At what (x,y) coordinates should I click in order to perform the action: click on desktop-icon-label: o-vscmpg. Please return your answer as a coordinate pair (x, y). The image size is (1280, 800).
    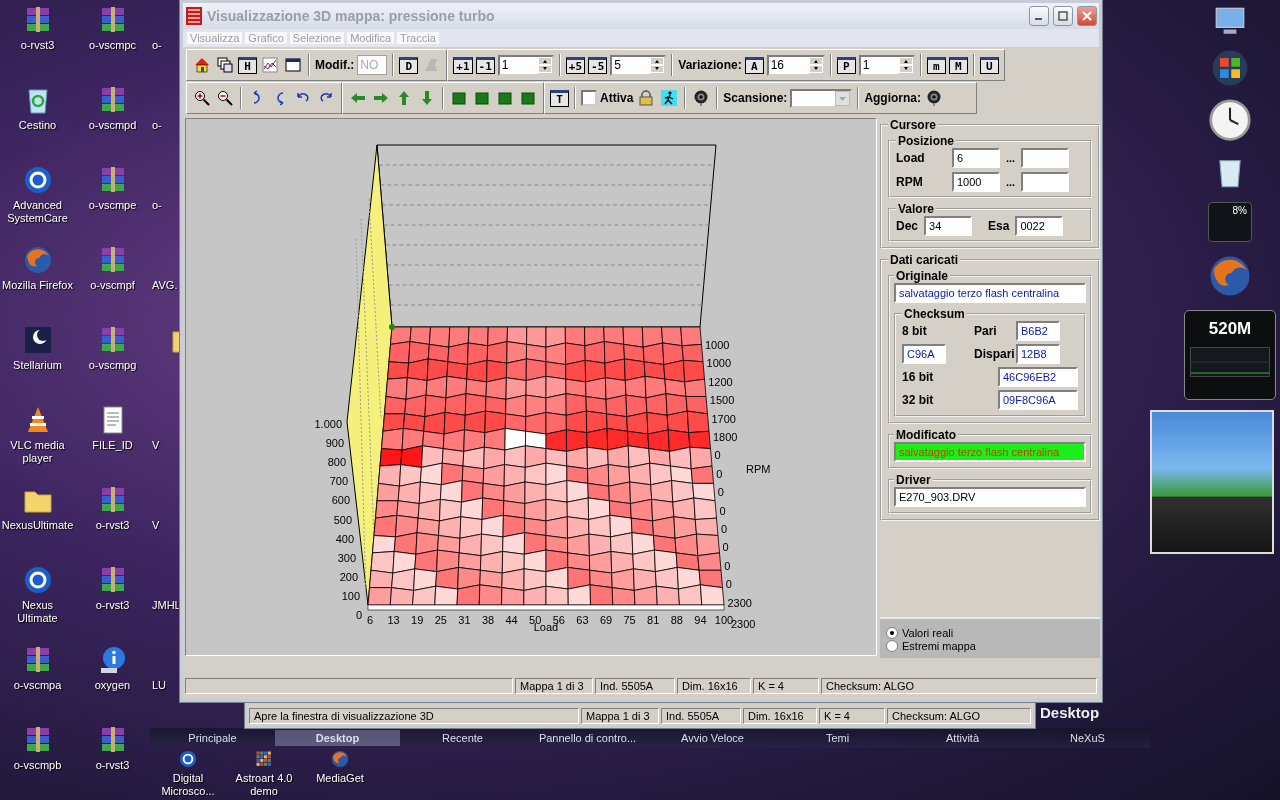
    Looking at the image, I should click on (112, 365).